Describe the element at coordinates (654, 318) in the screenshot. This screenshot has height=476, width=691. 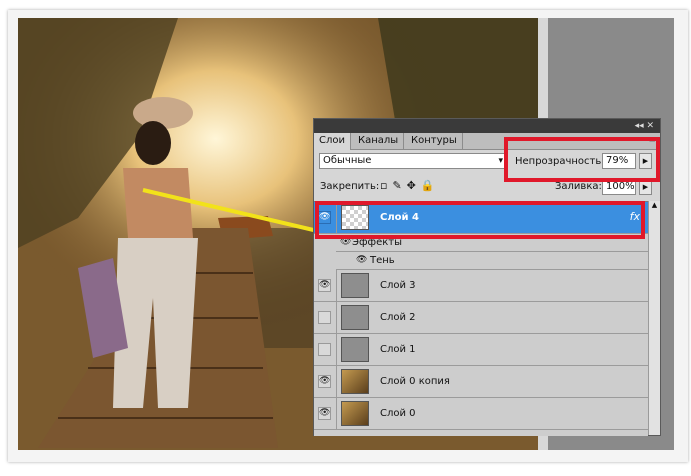
I see `layers-scrollbar: ▲` at that location.